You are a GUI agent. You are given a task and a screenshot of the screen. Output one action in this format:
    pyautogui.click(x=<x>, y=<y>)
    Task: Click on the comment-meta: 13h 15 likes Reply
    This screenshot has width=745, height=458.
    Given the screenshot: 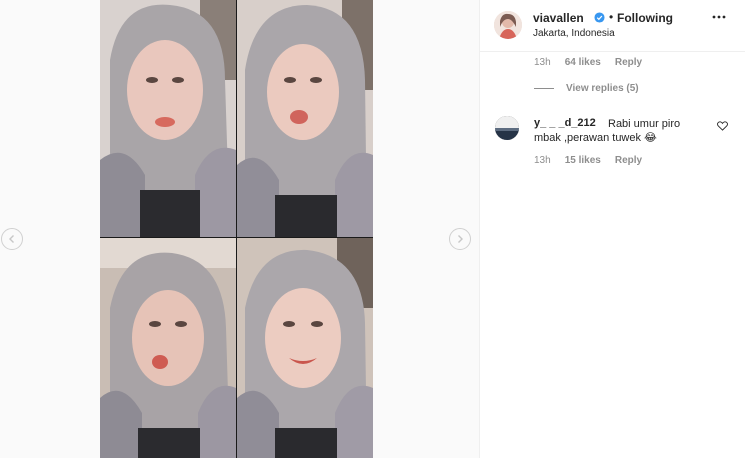 What is the action you would take?
    pyautogui.click(x=588, y=160)
    